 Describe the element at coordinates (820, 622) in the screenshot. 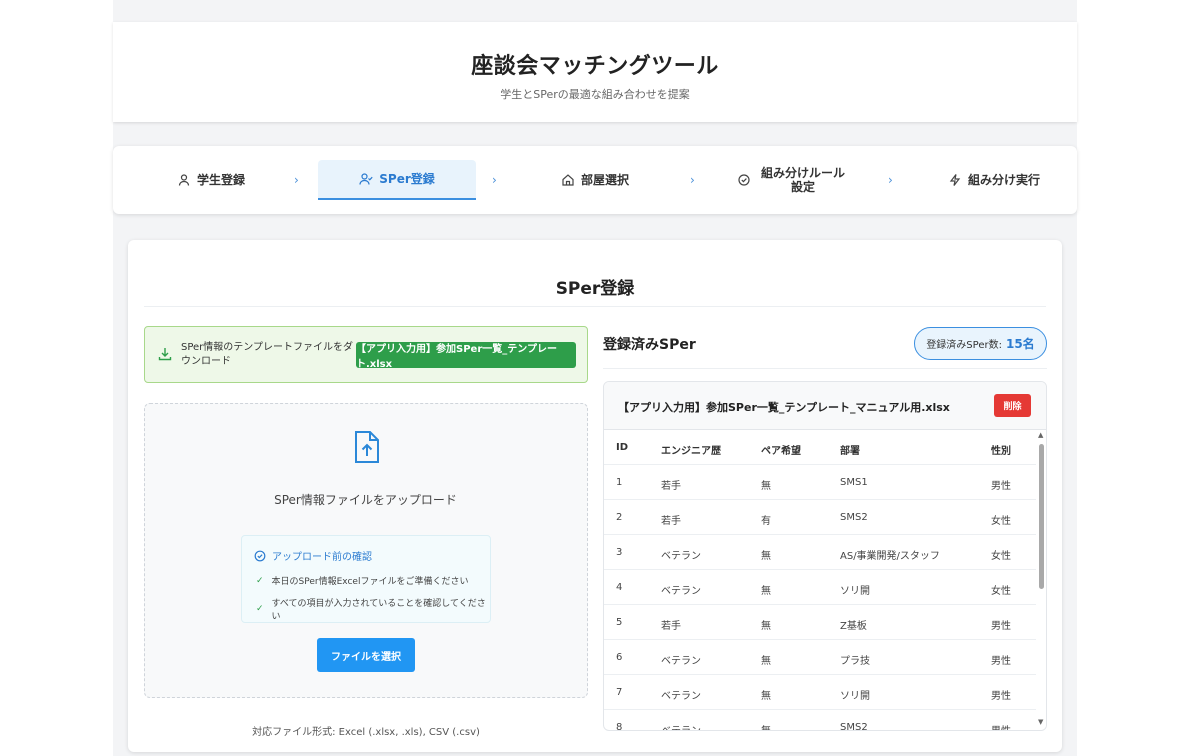

I see `table-row: 5 若手 無 Z基板 男性` at that location.